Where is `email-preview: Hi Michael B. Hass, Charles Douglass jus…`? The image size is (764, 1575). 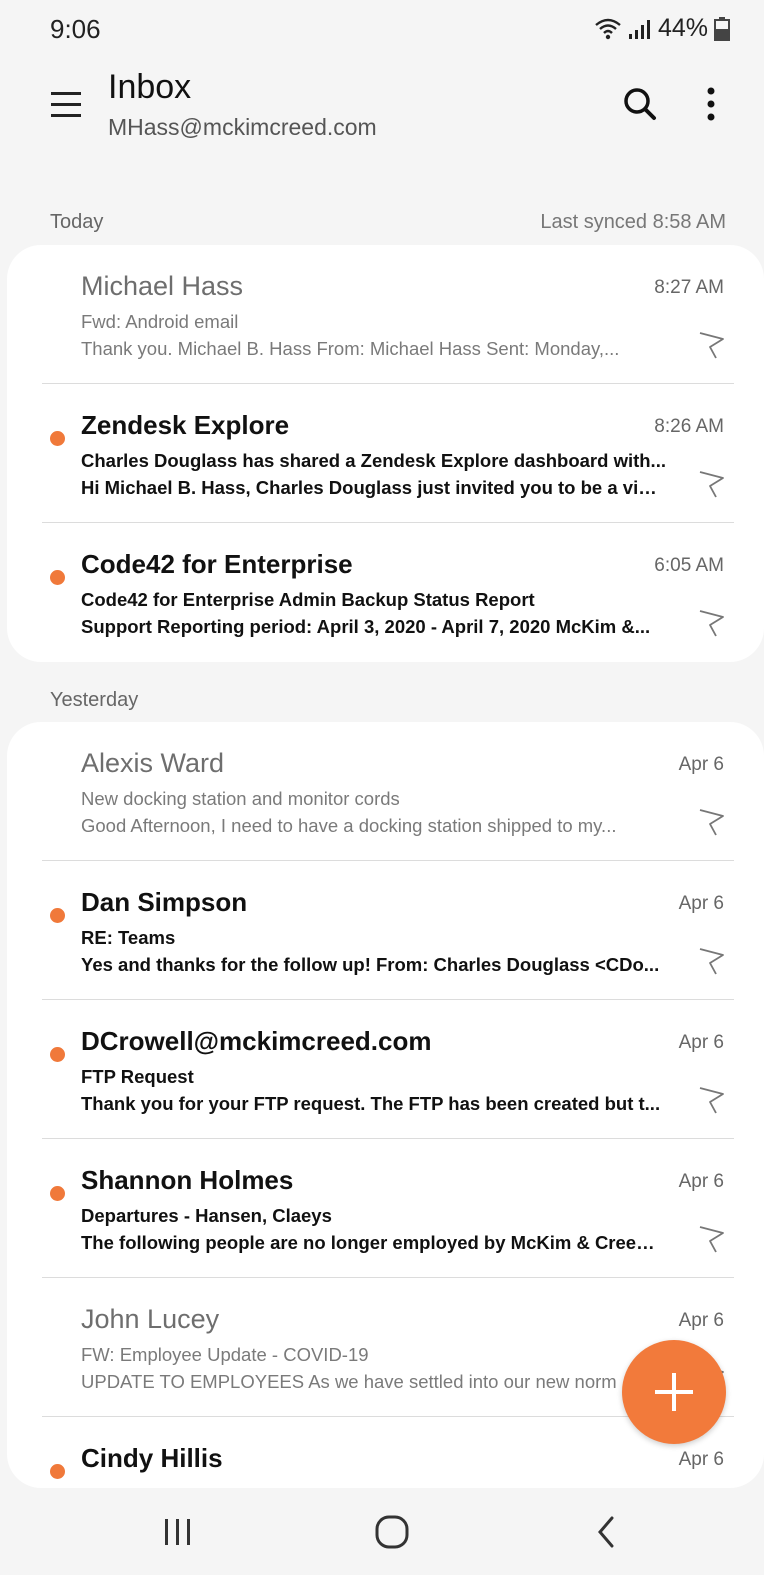 email-preview: Hi Michael B. Hass, Charles Douglass jus… is located at coordinates (371, 487).